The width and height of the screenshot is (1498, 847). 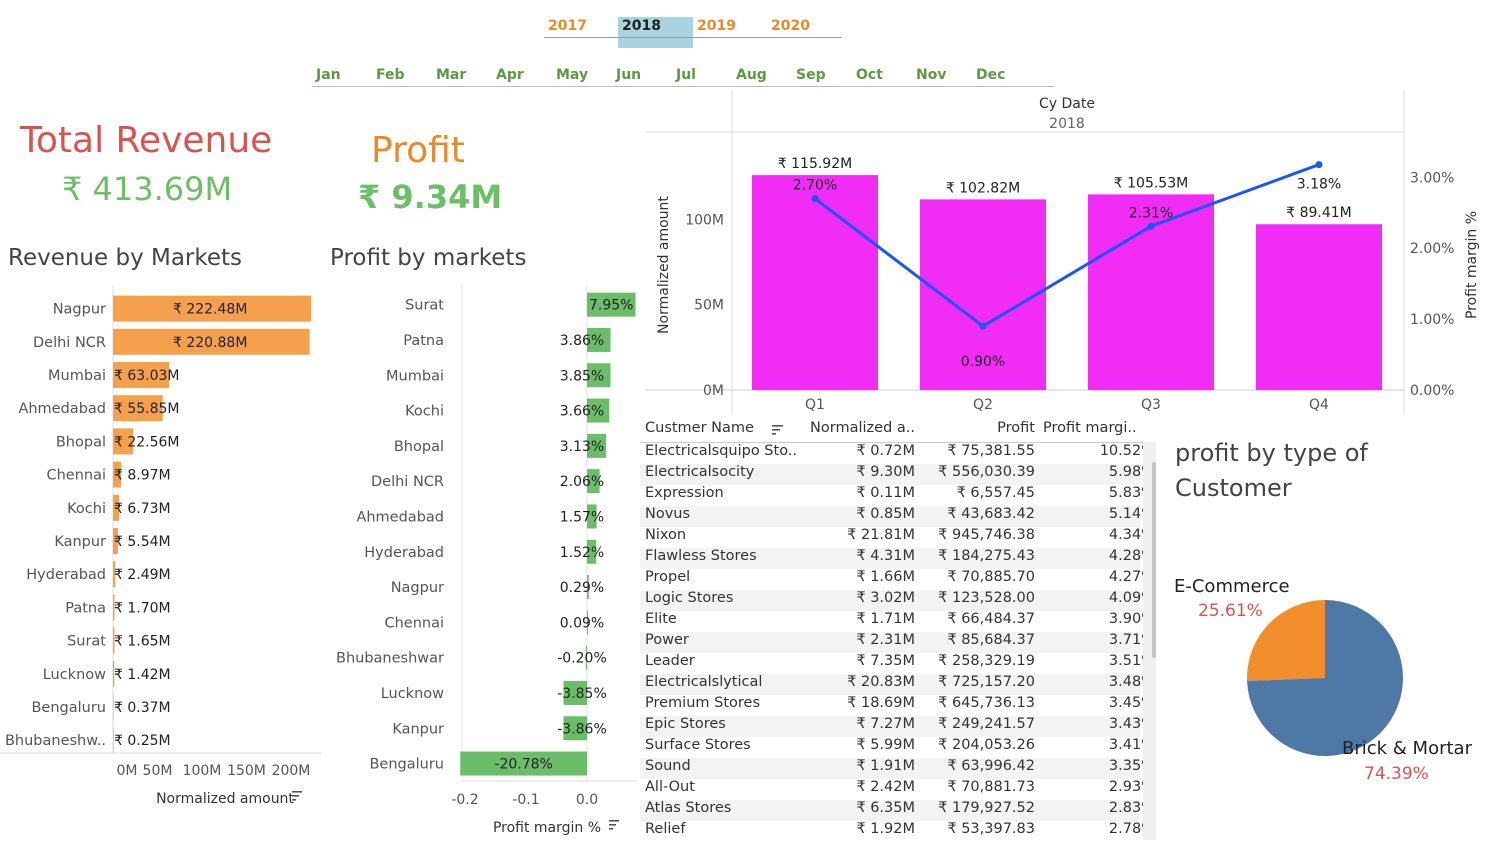 I want to click on cell-customer-name: Nixon, so click(x=666, y=535).